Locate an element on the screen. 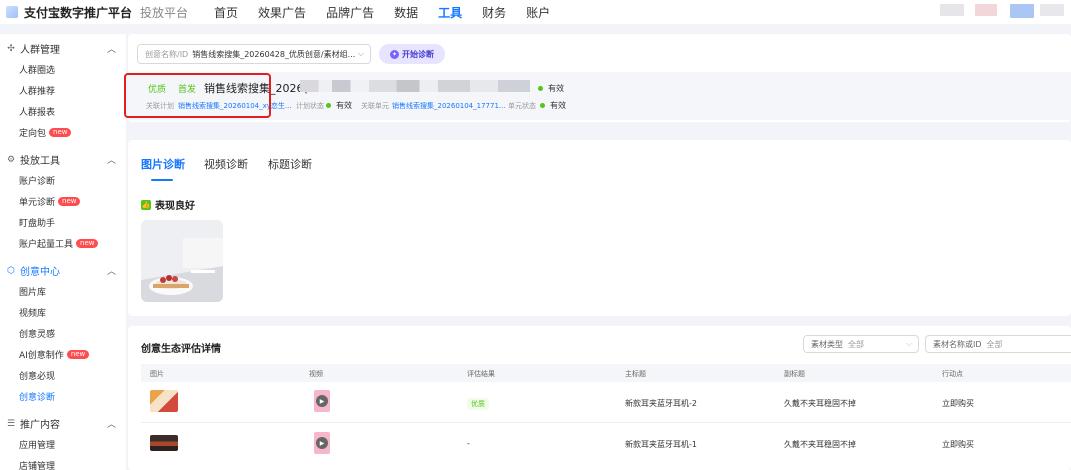  column-header-main-title: 主标题 is located at coordinates (635, 374).